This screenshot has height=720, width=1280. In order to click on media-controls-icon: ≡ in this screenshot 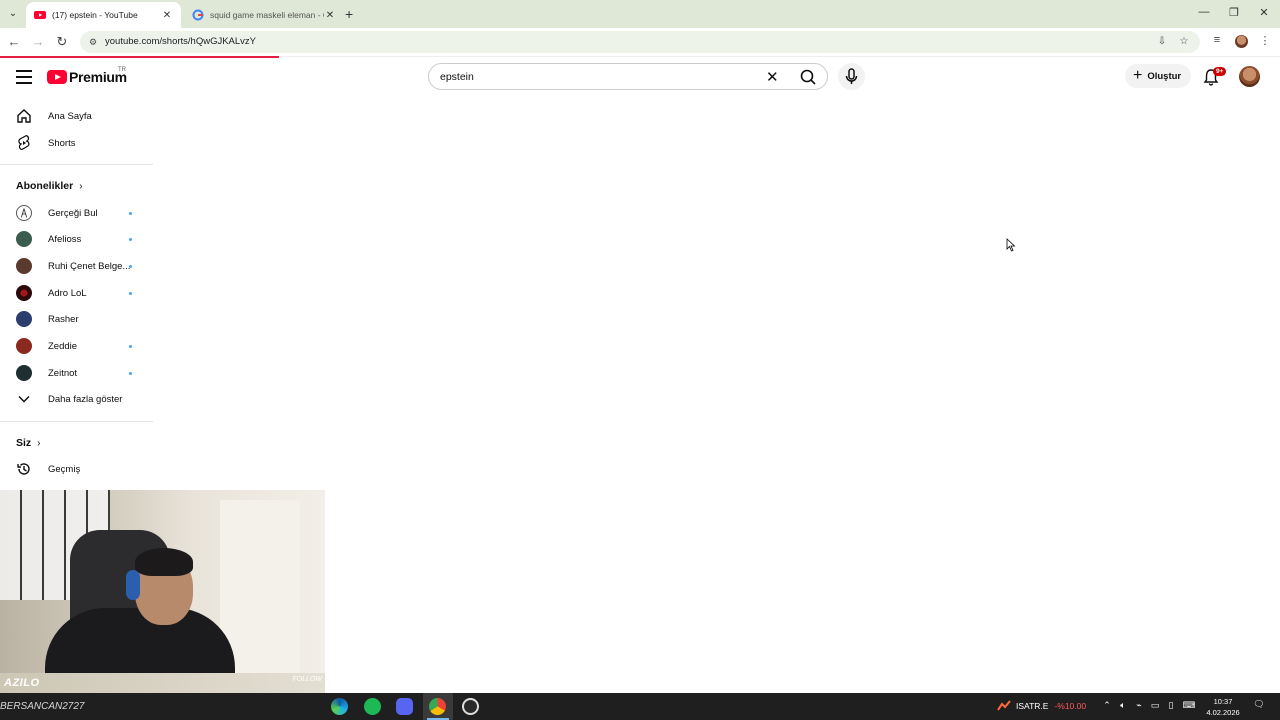, I will do `click(1217, 40)`.